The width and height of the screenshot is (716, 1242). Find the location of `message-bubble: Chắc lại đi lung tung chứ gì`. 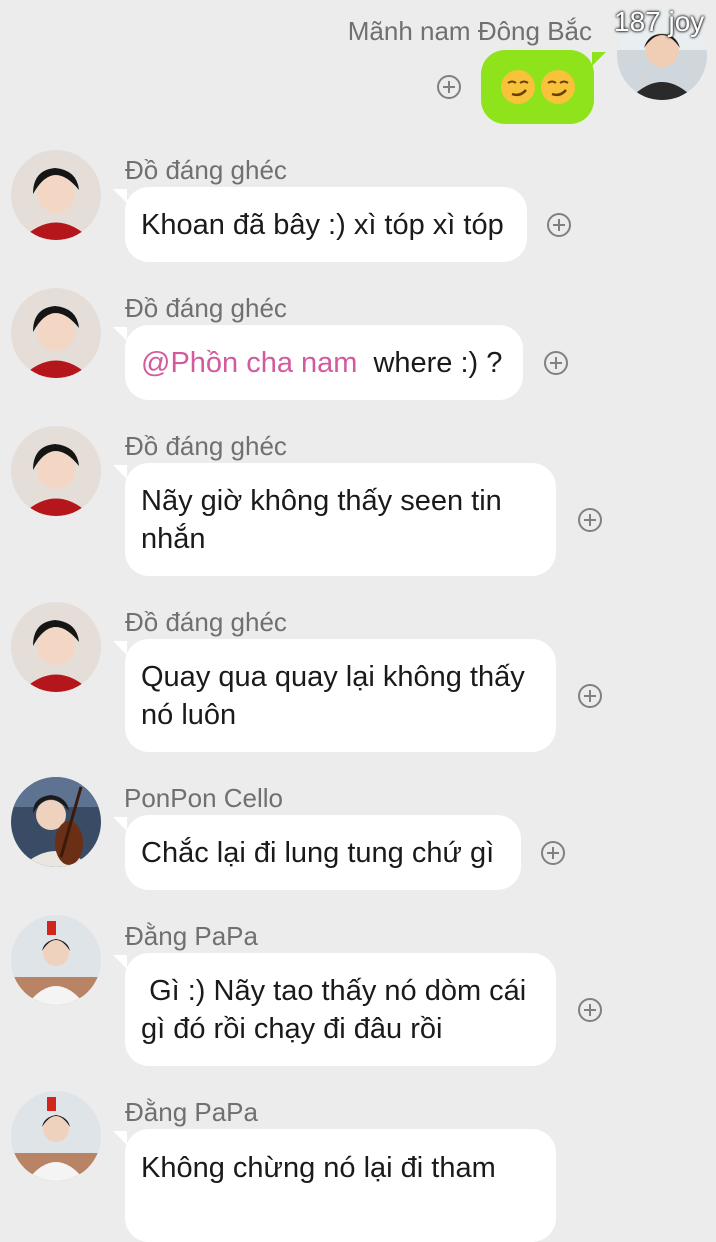

message-bubble: Chắc lại đi lung tung chứ gì is located at coordinates (317, 852).